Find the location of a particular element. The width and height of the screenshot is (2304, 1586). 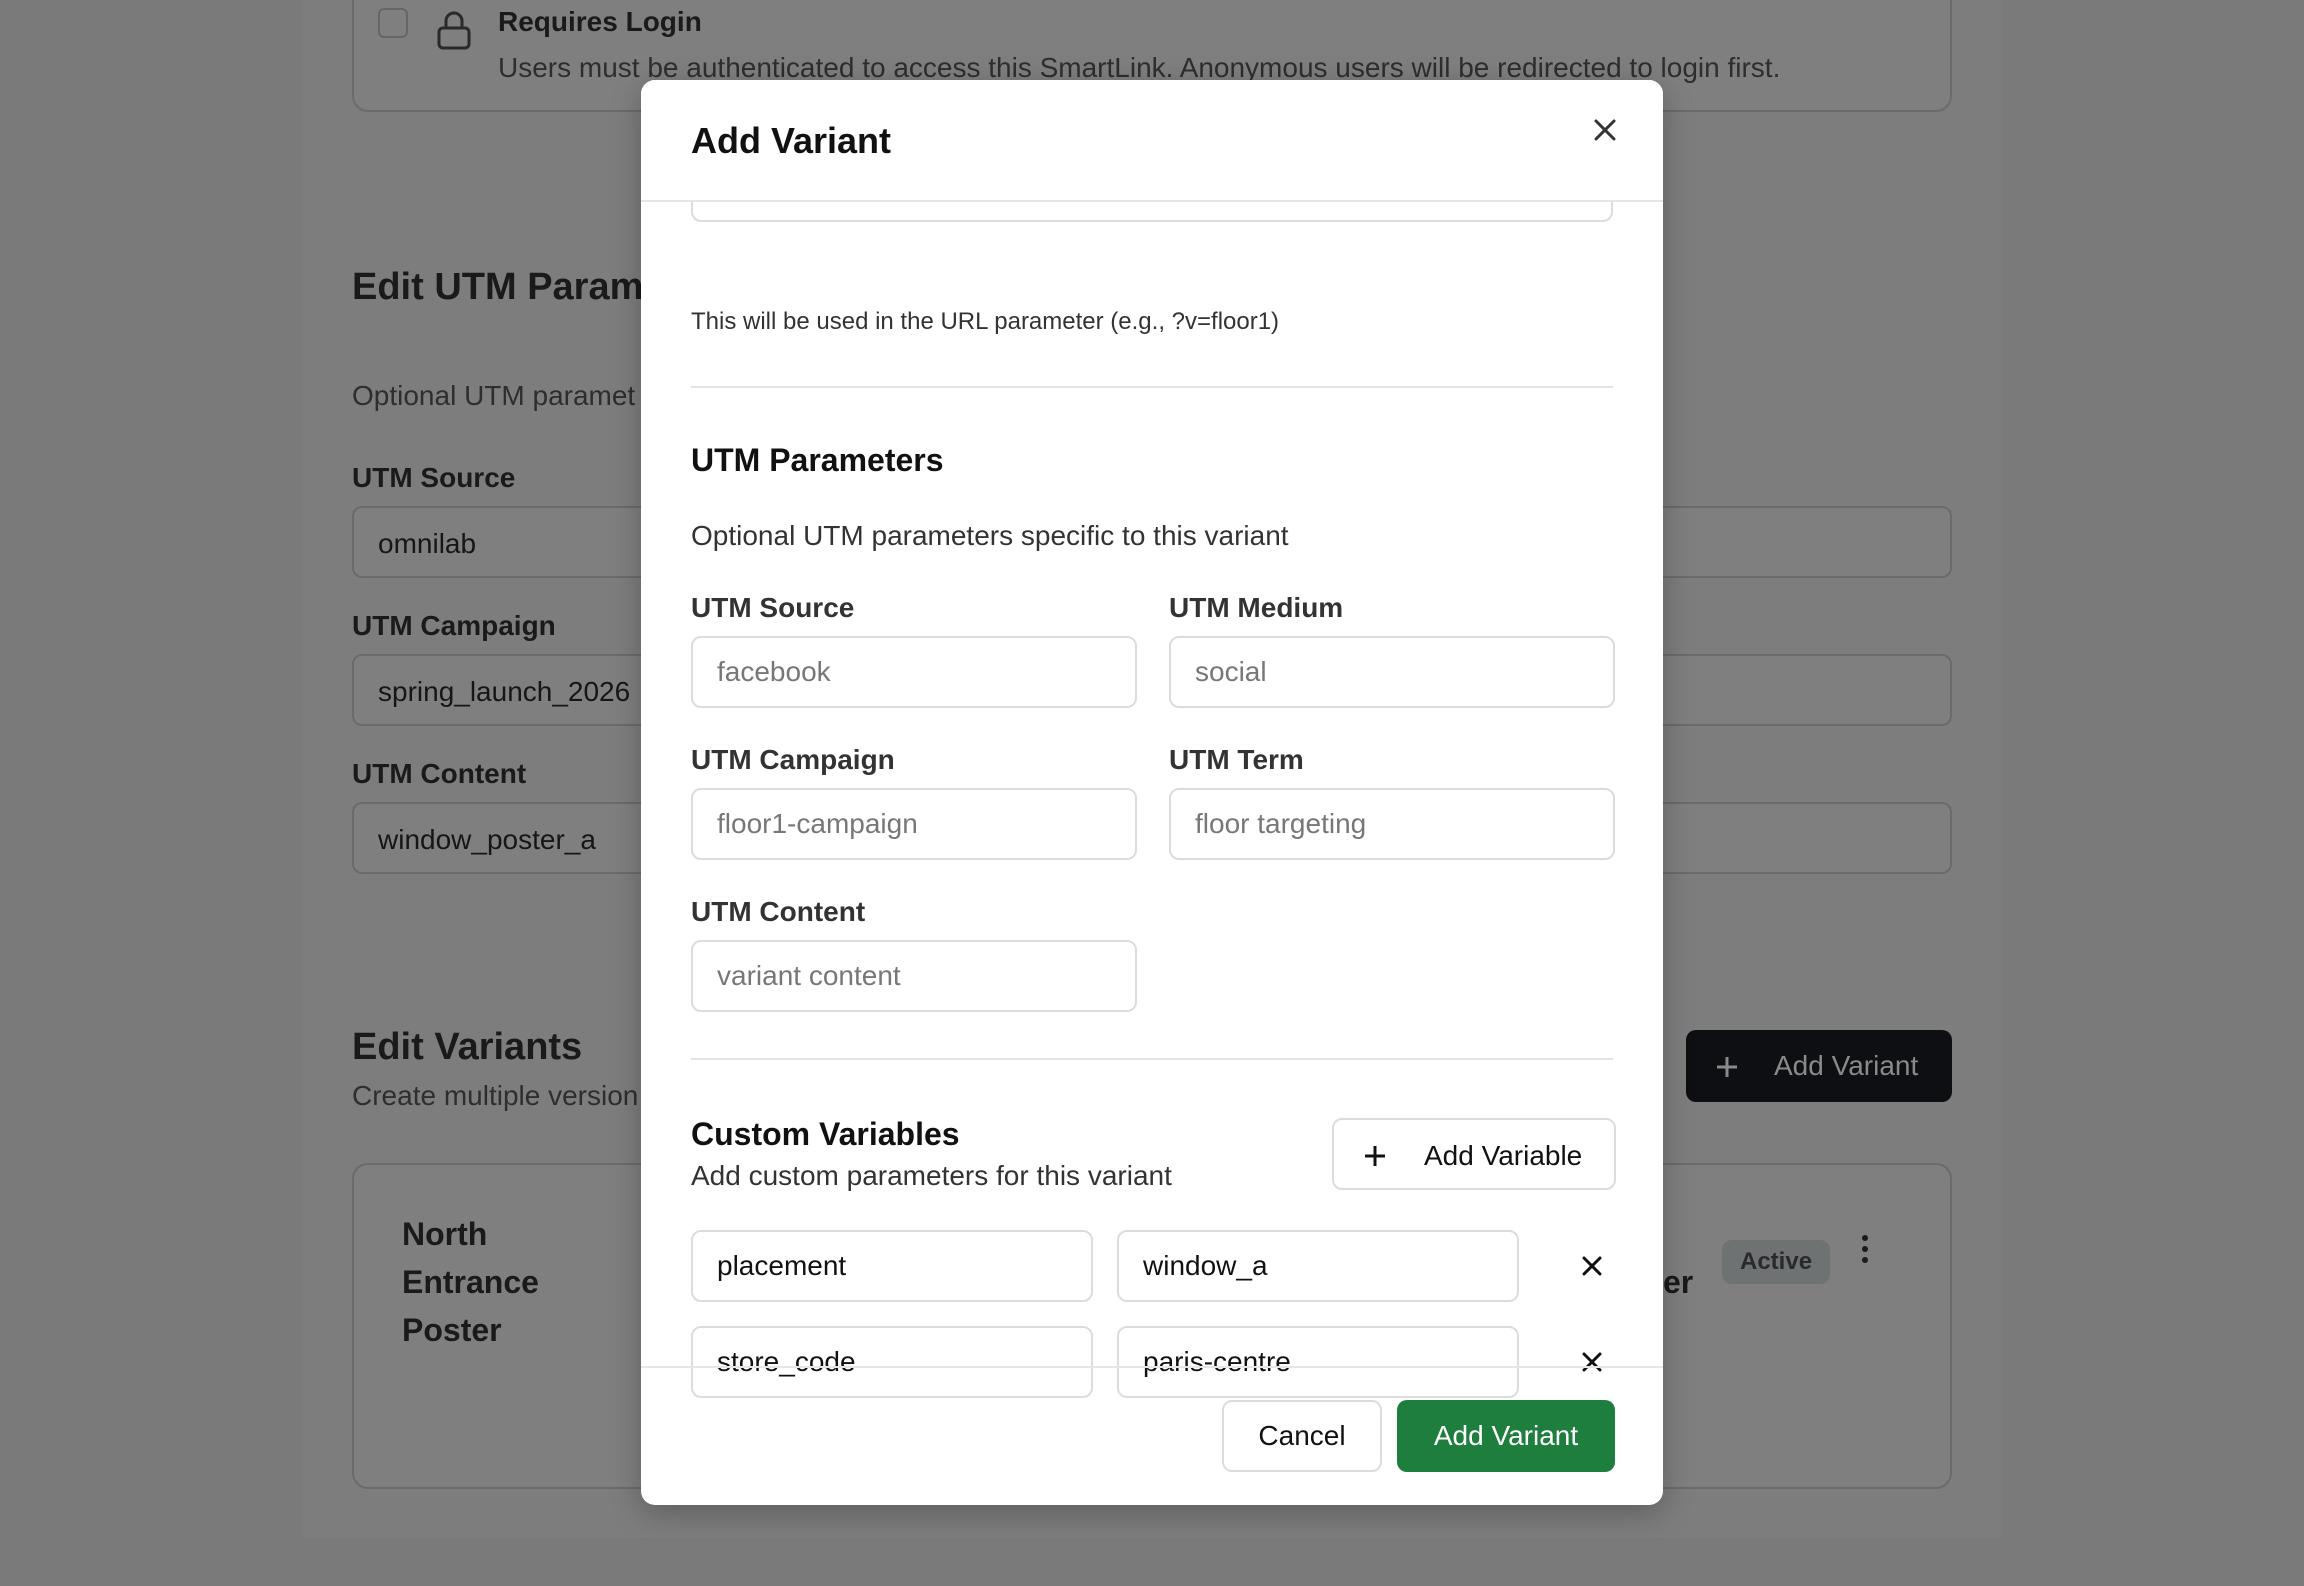

bg-add-variant-label: Add Variant is located at coordinates (1846, 1065).